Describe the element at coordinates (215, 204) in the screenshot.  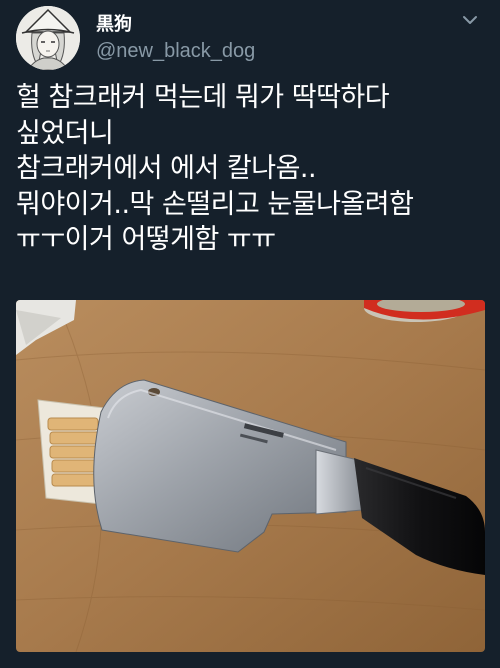
I see `tweet-text-line: 뭐야이거..막 손떨리고 눈물나올려함` at that location.